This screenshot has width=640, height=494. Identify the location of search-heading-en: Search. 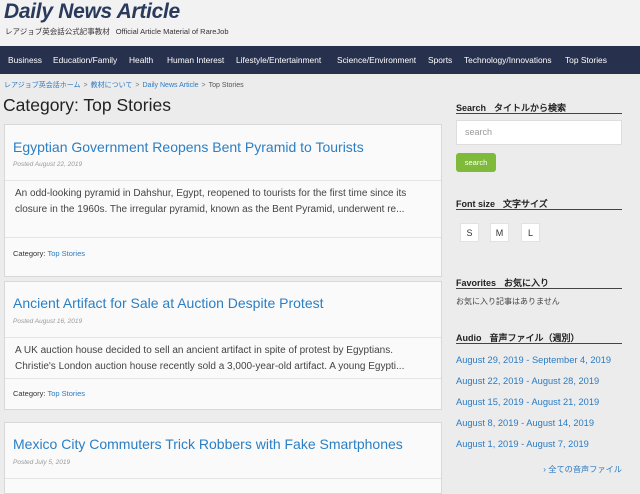
(471, 108).